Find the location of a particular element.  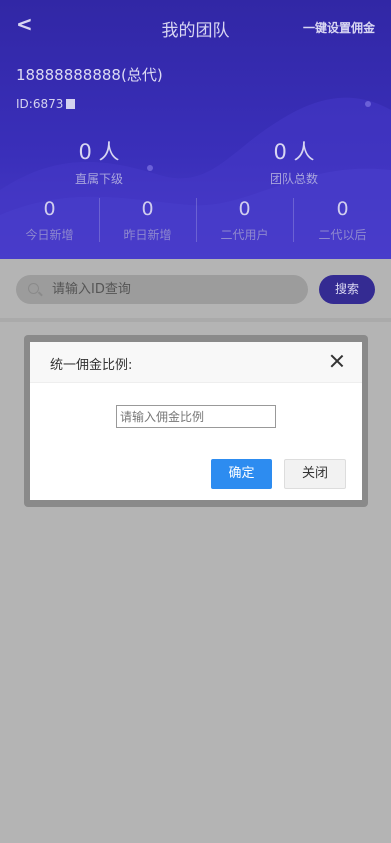

today-new-stat: 0 今日新增 is located at coordinates (49, 220).